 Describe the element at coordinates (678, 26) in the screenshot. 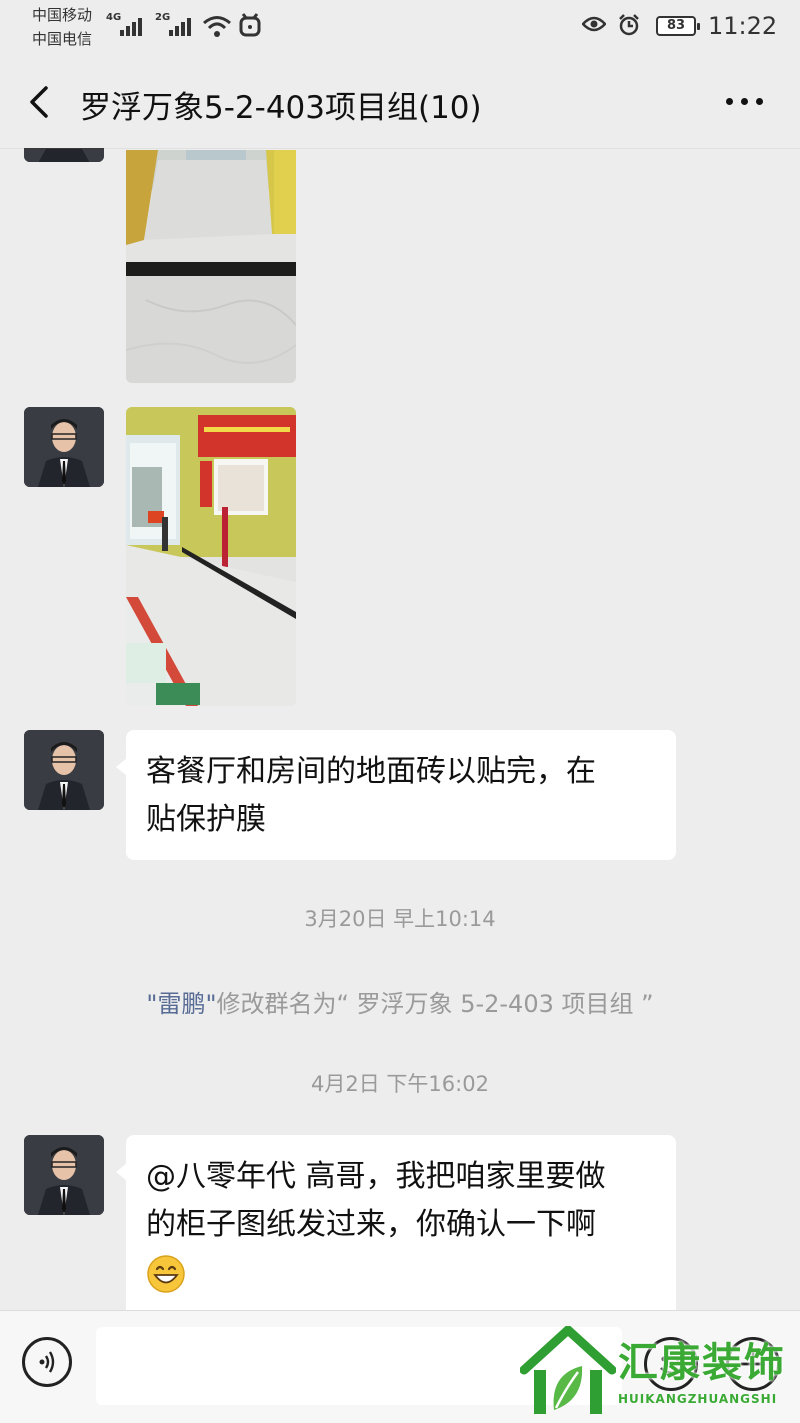

I see `battery-icon: 83` at that location.